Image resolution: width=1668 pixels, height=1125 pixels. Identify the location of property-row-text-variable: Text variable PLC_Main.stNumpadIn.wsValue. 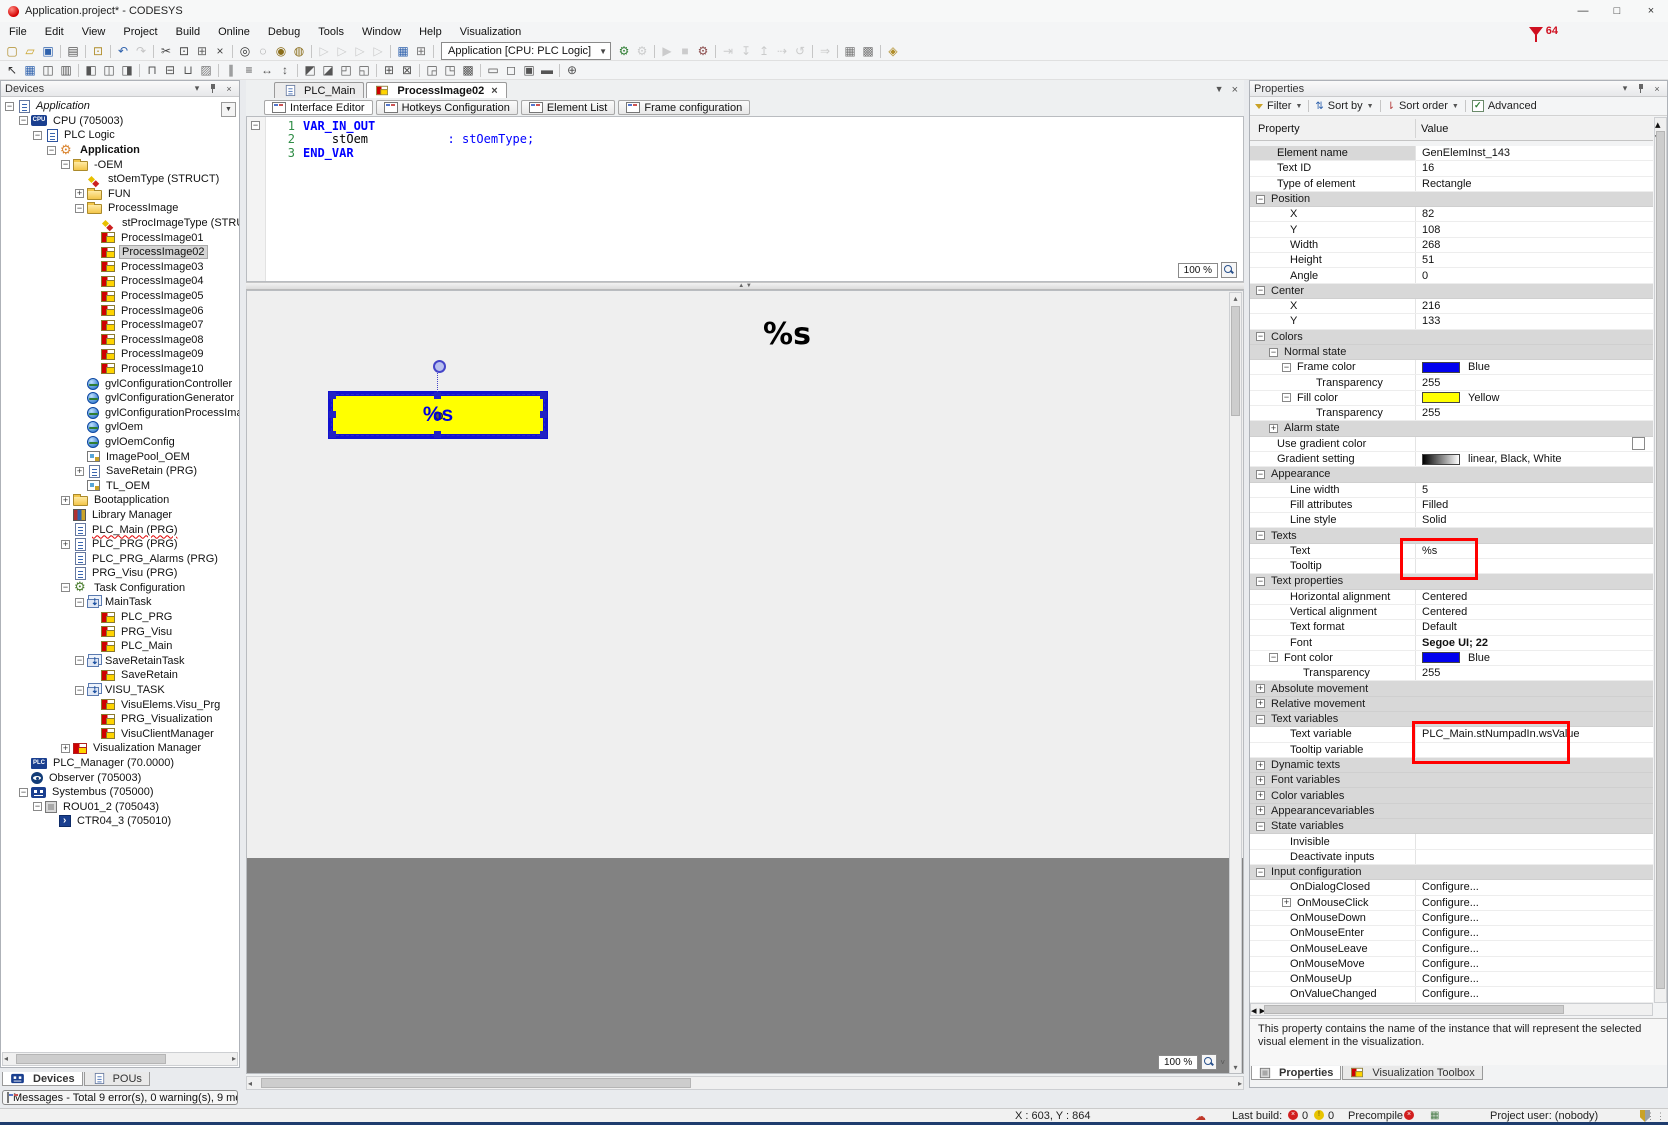
(1451, 735).